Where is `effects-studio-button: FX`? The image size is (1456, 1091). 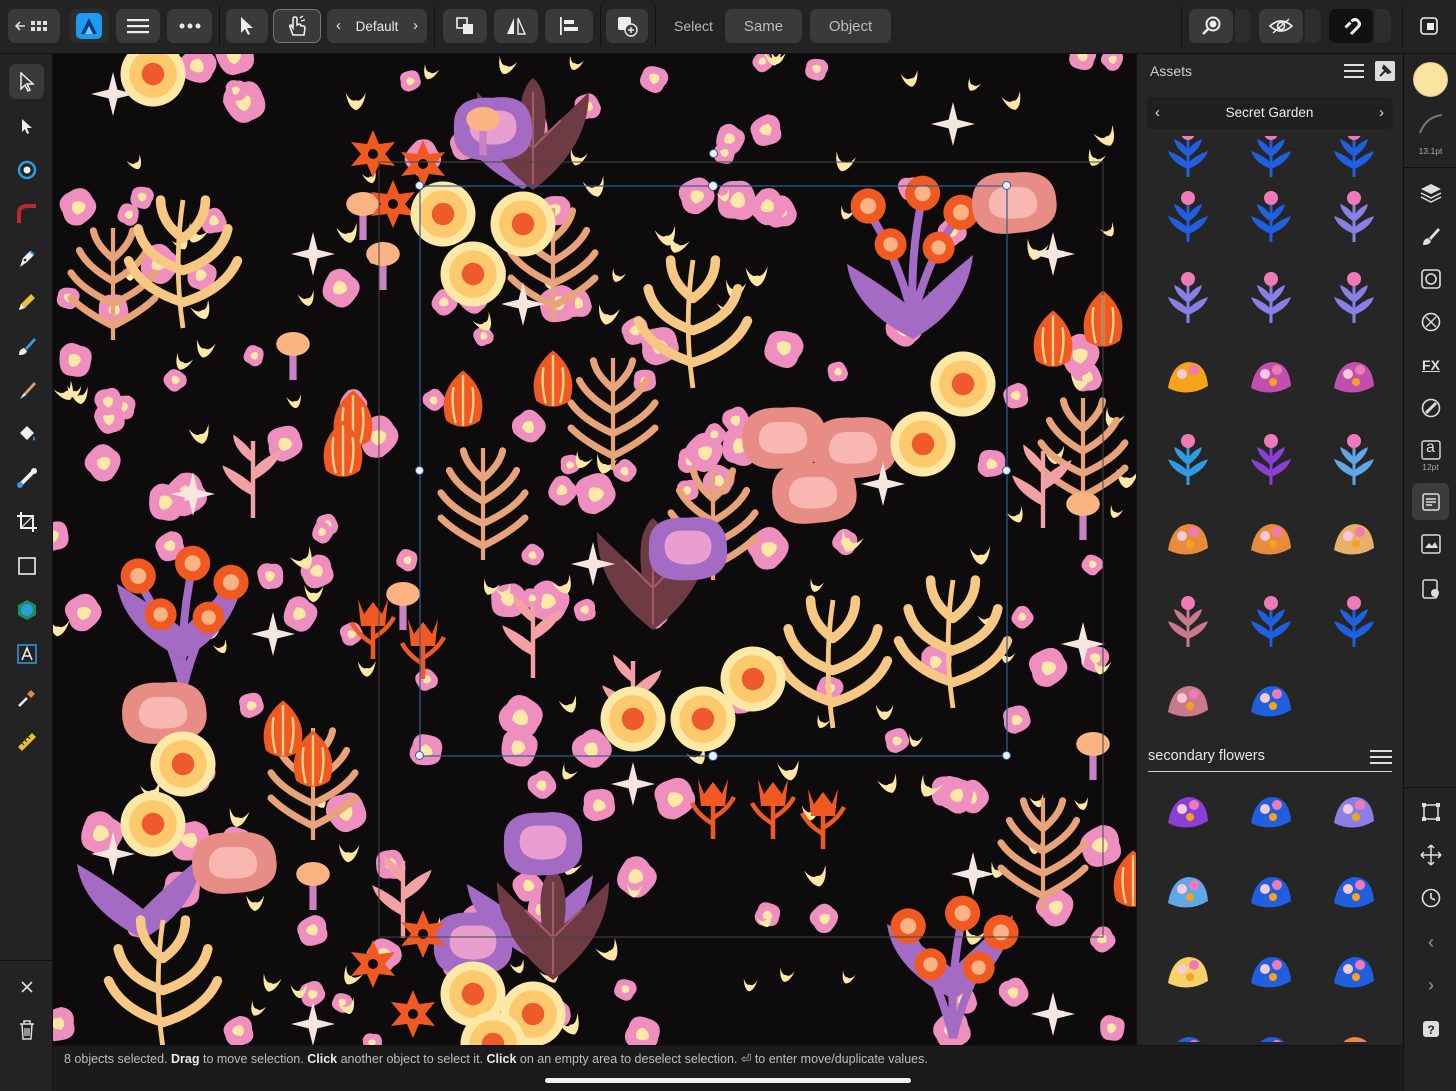 effects-studio-button: FX is located at coordinates (1431, 365).